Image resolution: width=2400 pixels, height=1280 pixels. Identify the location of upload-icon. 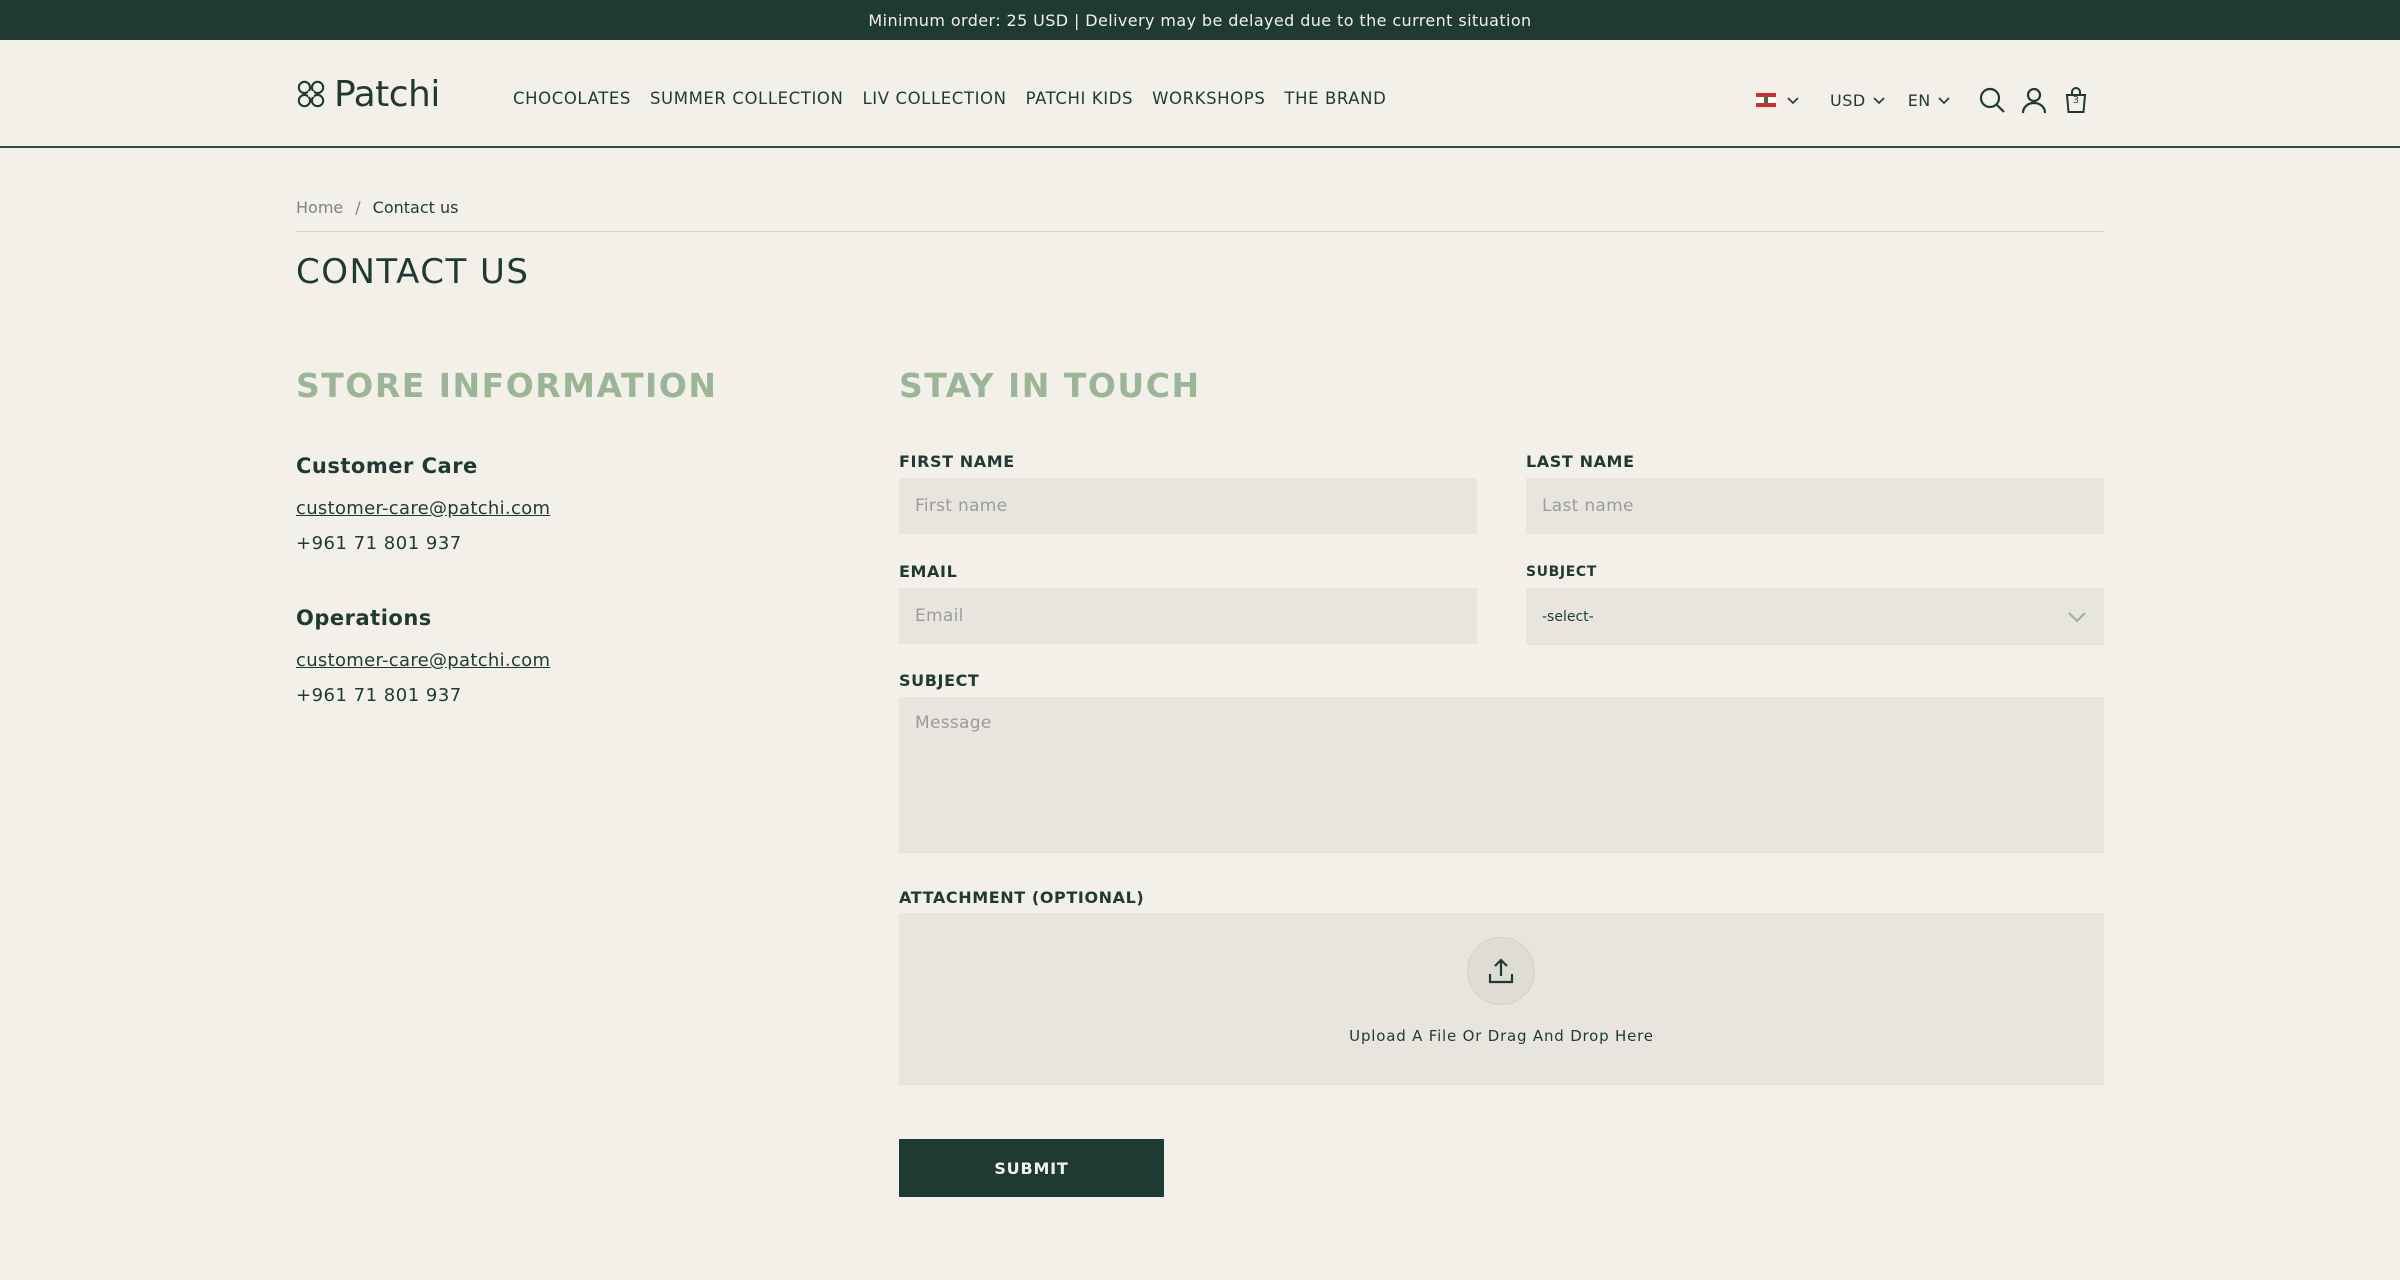
(1501, 971).